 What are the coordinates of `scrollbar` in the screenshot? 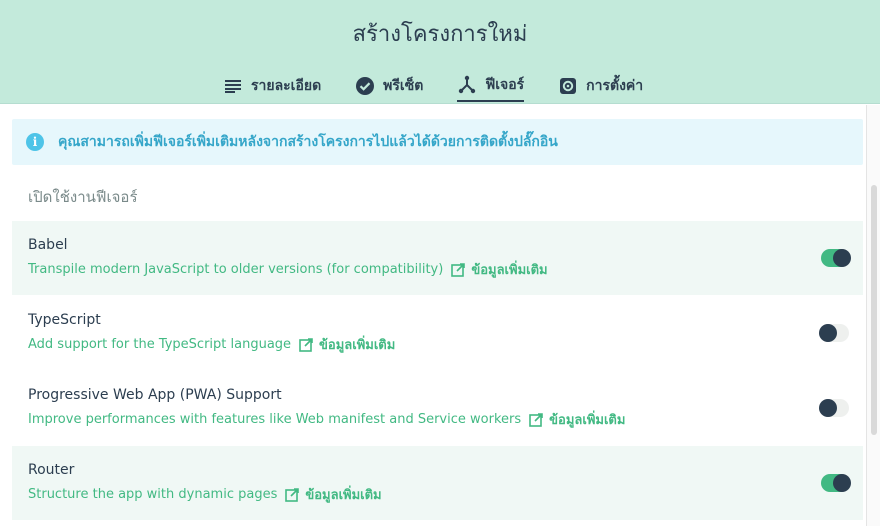 It's located at (873, 315).